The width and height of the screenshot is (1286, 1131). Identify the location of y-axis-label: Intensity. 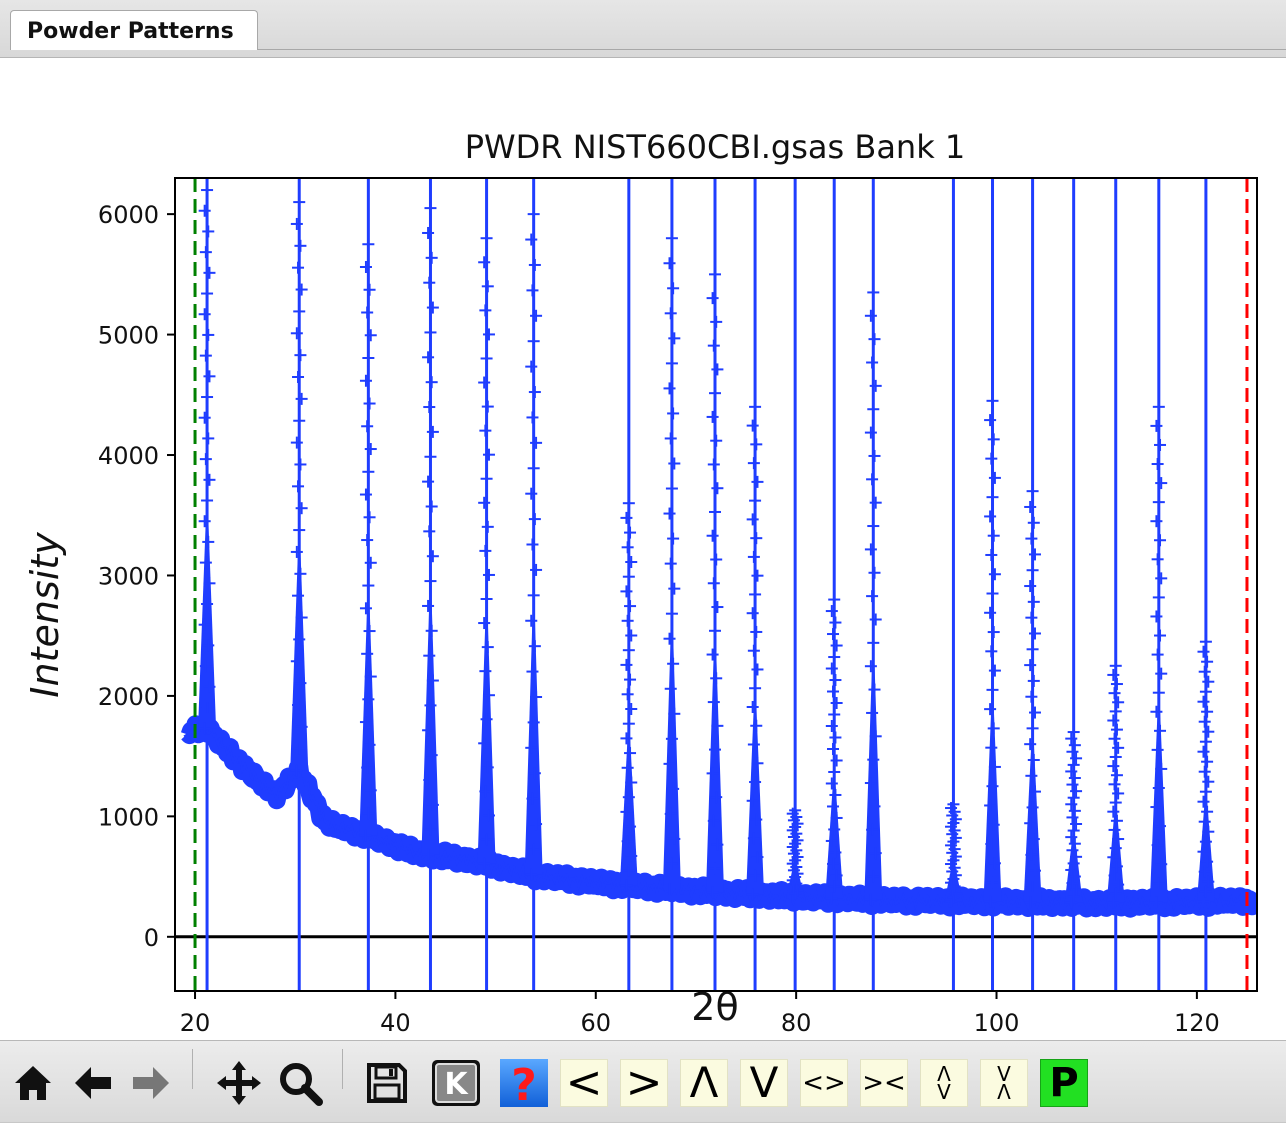
(45, 615).